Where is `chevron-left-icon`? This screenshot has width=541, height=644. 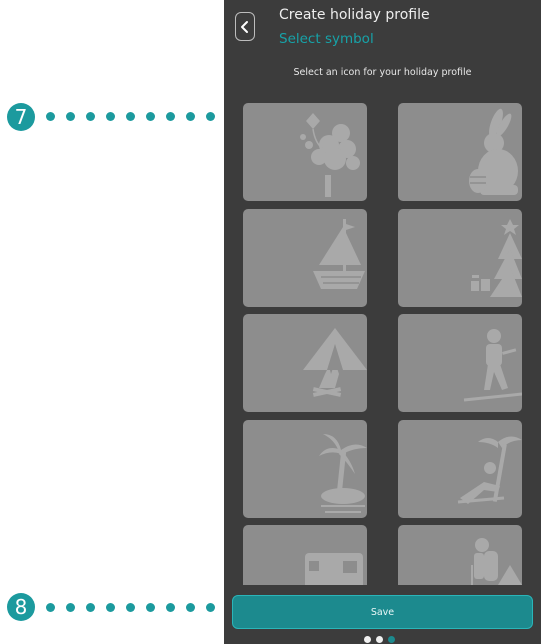
chevron-left-icon is located at coordinates (244, 26).